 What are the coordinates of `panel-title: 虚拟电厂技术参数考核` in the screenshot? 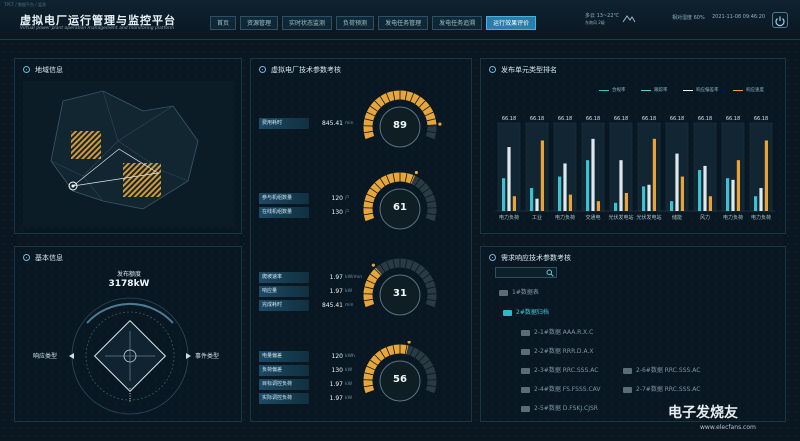 It's located at (306, 70).